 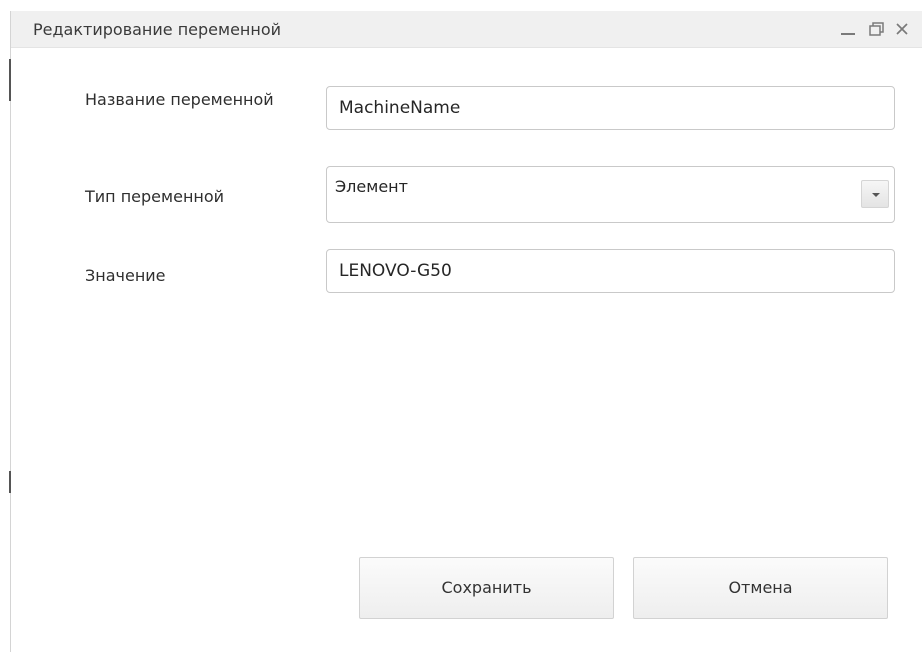 What do you see at coordinates (157, 29) in the screenshot?
I see `dialog-title: Редактирование переменной` at bounding box center [157, 29].